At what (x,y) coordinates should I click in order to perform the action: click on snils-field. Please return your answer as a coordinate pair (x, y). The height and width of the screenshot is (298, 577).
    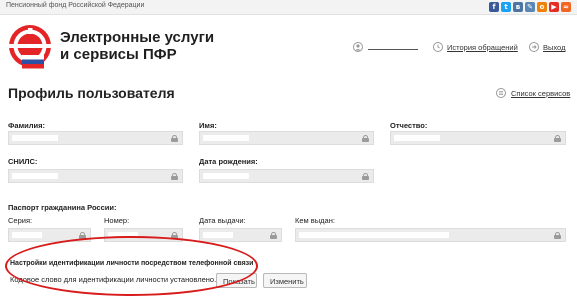
    Looking at the image, I should click on (95, 176).